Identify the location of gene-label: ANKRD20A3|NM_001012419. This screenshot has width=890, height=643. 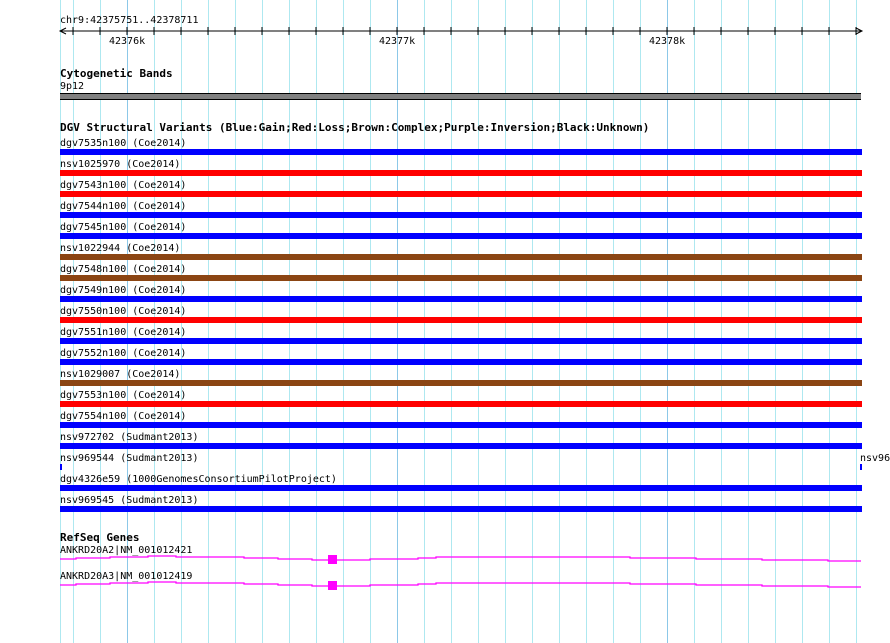
(126, 576).